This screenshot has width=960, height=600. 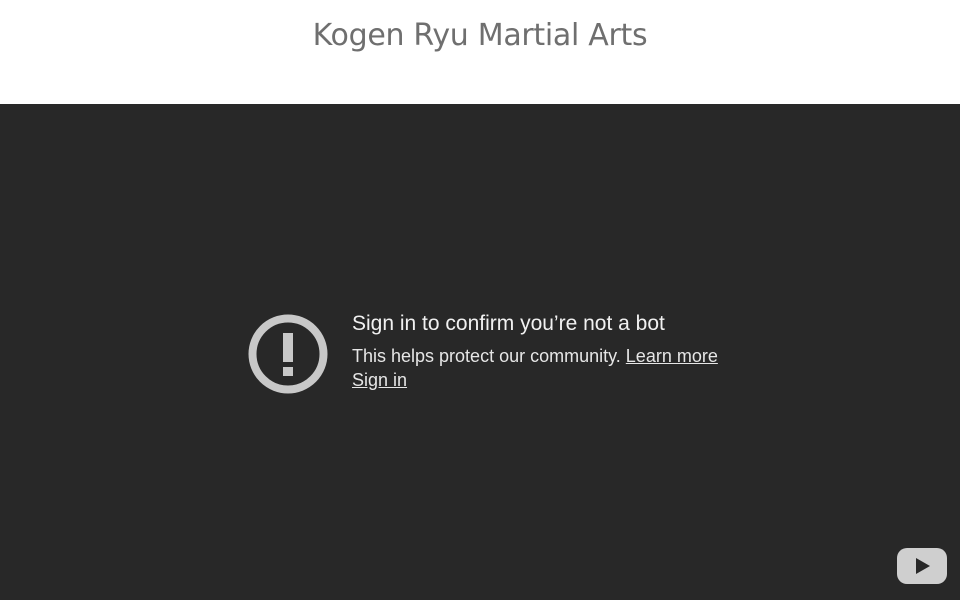 I want to click on sign-in-link: Sign in, so click(x=379, y=380).